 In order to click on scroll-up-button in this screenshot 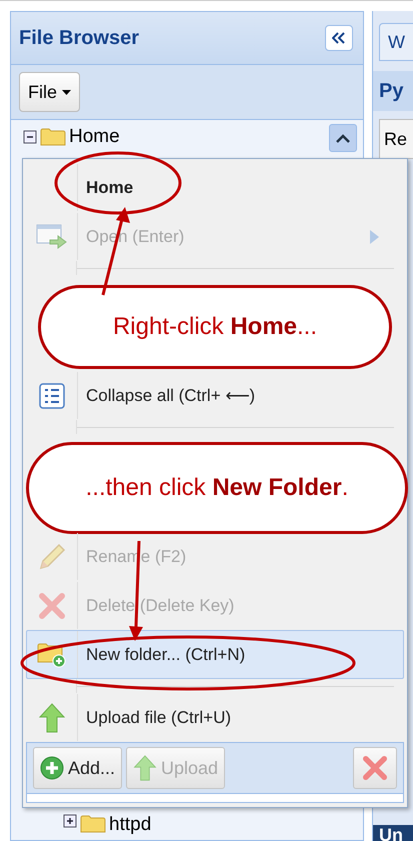, I will do `click(342, 138)`.